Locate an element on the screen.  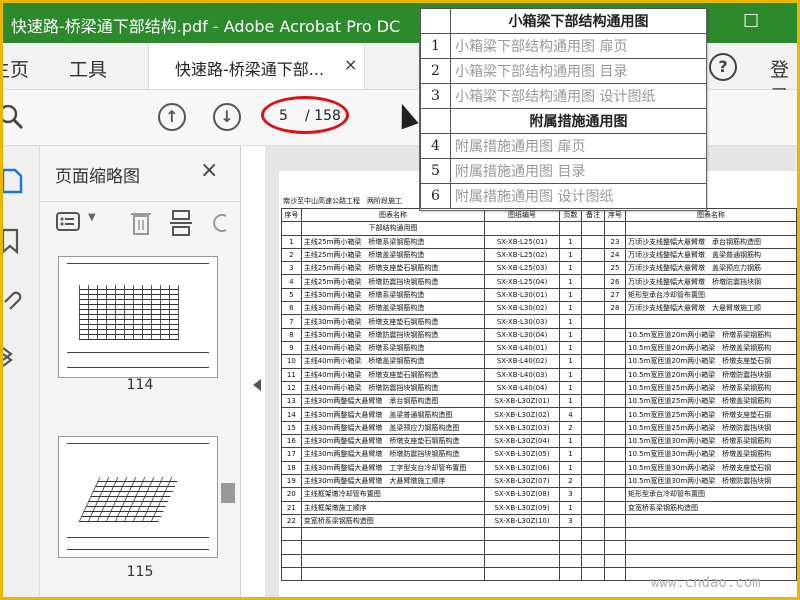
row-number: 6 is located at coordinates (291, 308).